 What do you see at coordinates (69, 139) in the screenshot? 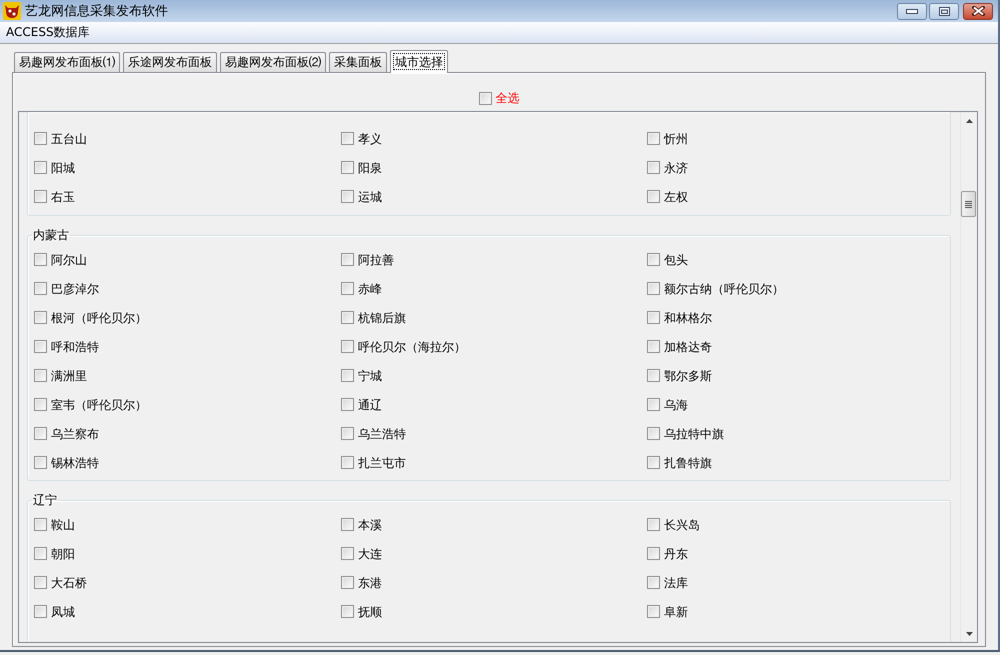
I see `checkbox-label: 五台山` at bounding box center [69, 139].